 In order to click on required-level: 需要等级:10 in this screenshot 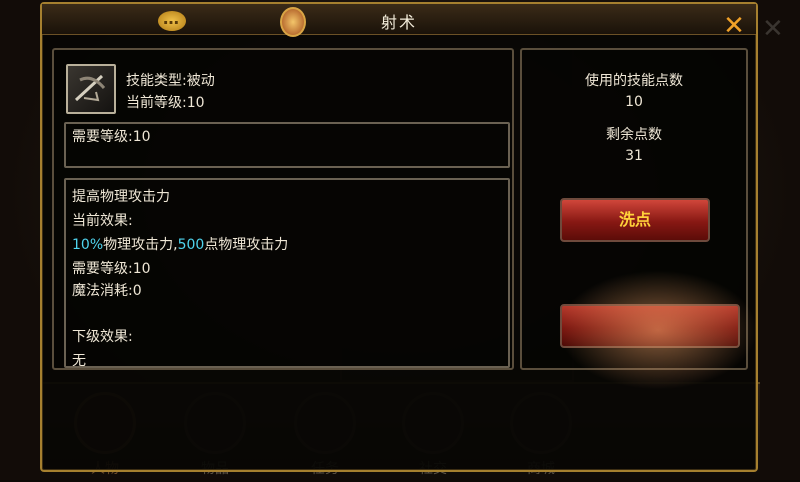, I will do `click(111, 137)`.